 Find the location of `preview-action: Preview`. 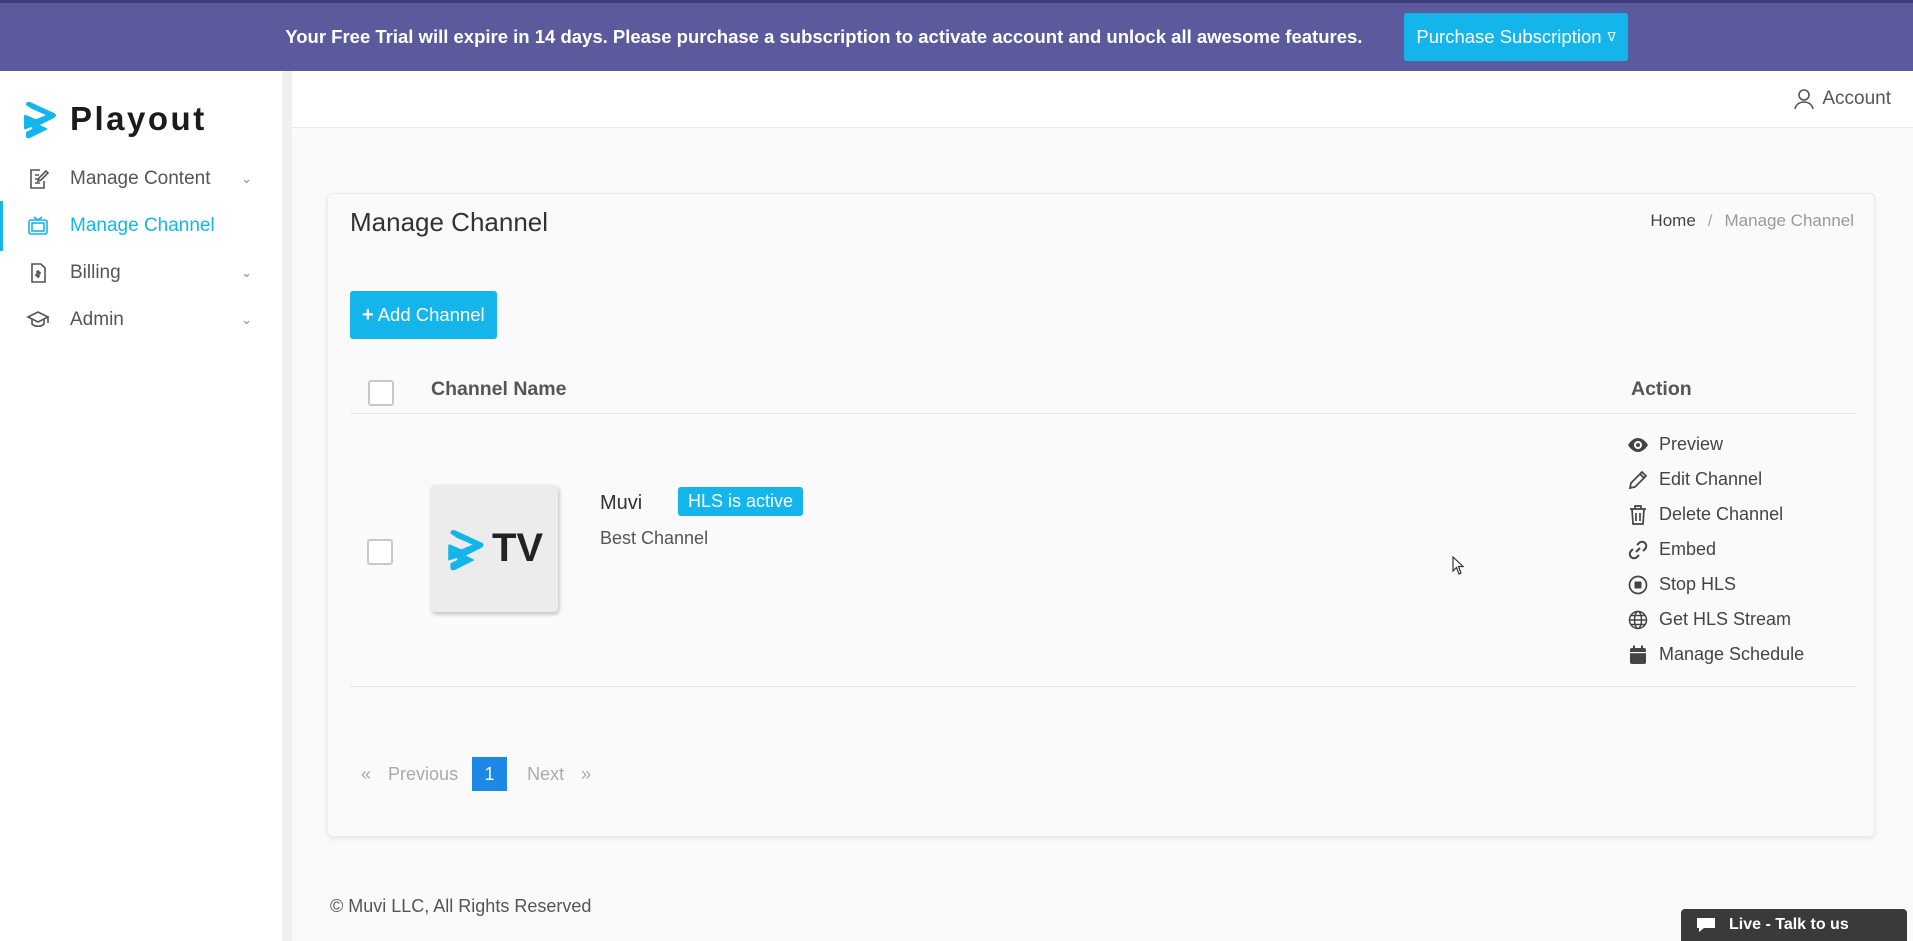

preview-action: Preview is located at coordinates (1715, 444).